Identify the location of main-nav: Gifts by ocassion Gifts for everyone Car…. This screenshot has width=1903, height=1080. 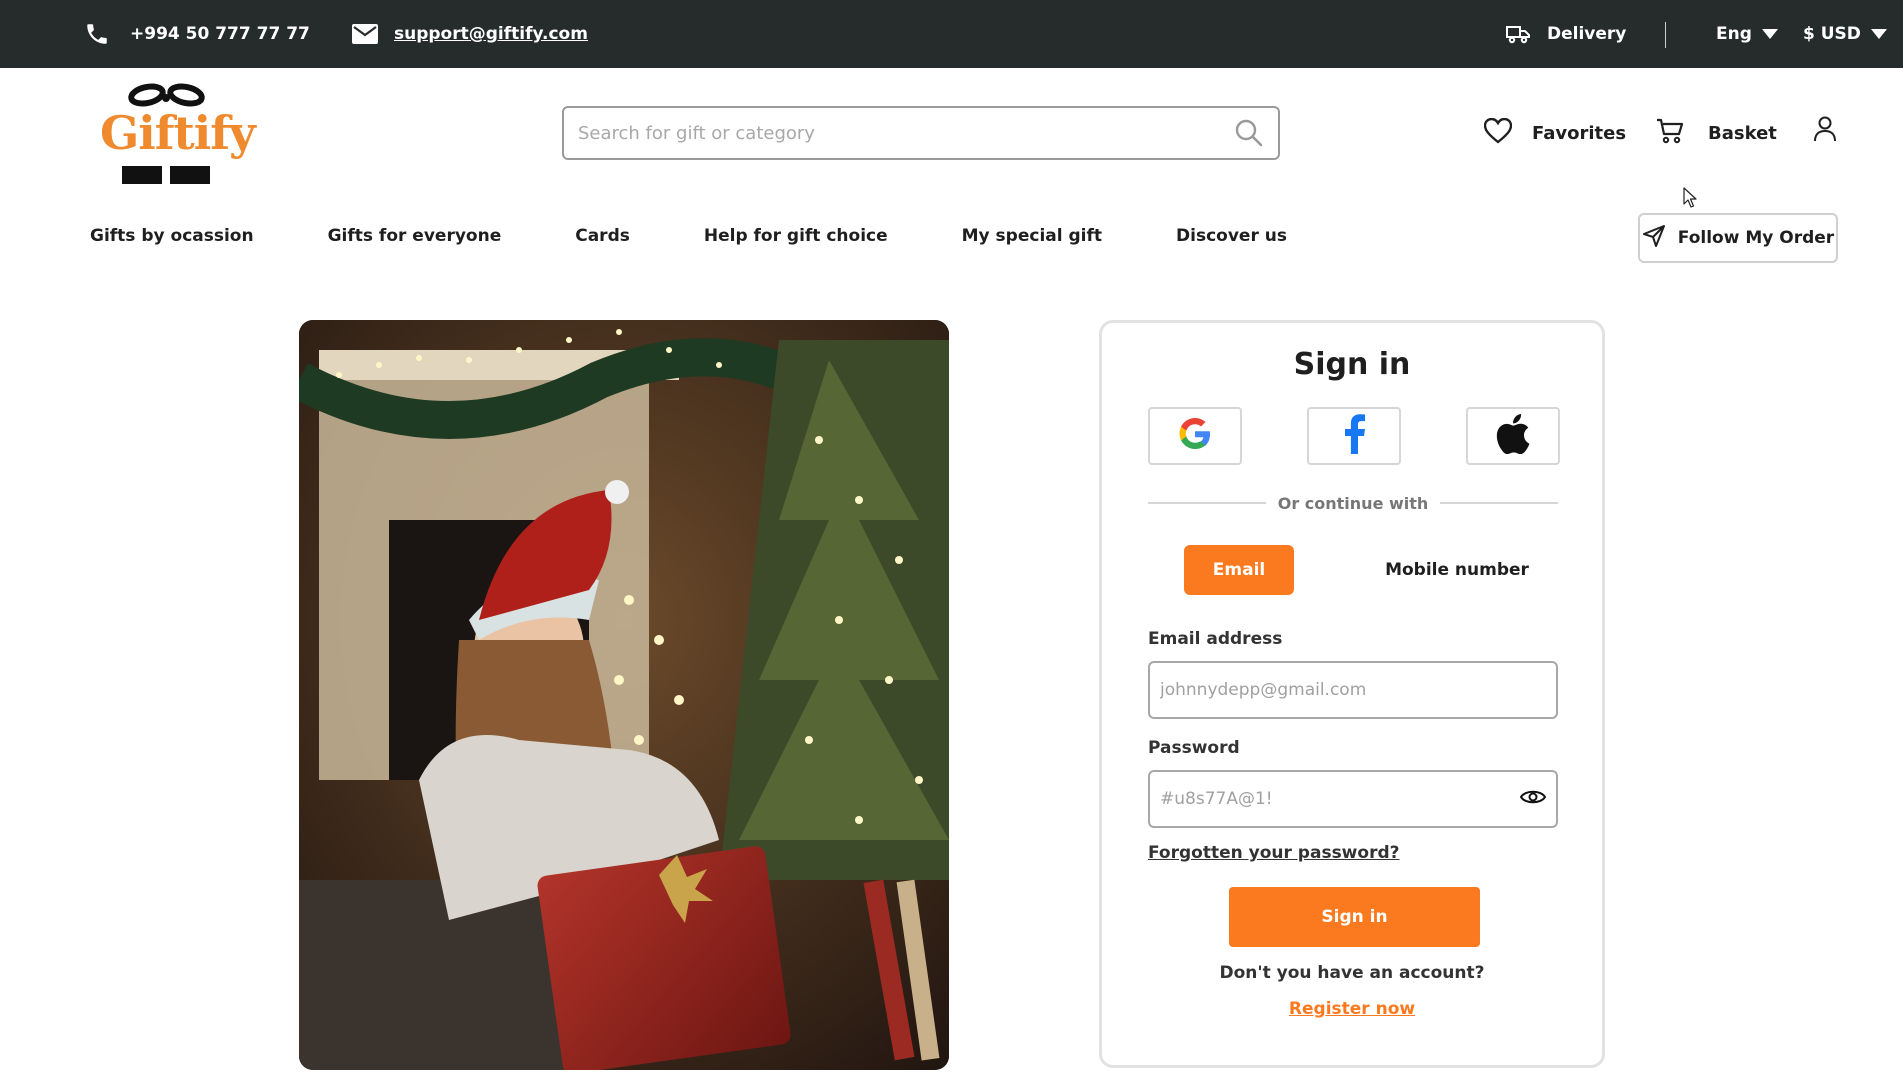
(725, 236).